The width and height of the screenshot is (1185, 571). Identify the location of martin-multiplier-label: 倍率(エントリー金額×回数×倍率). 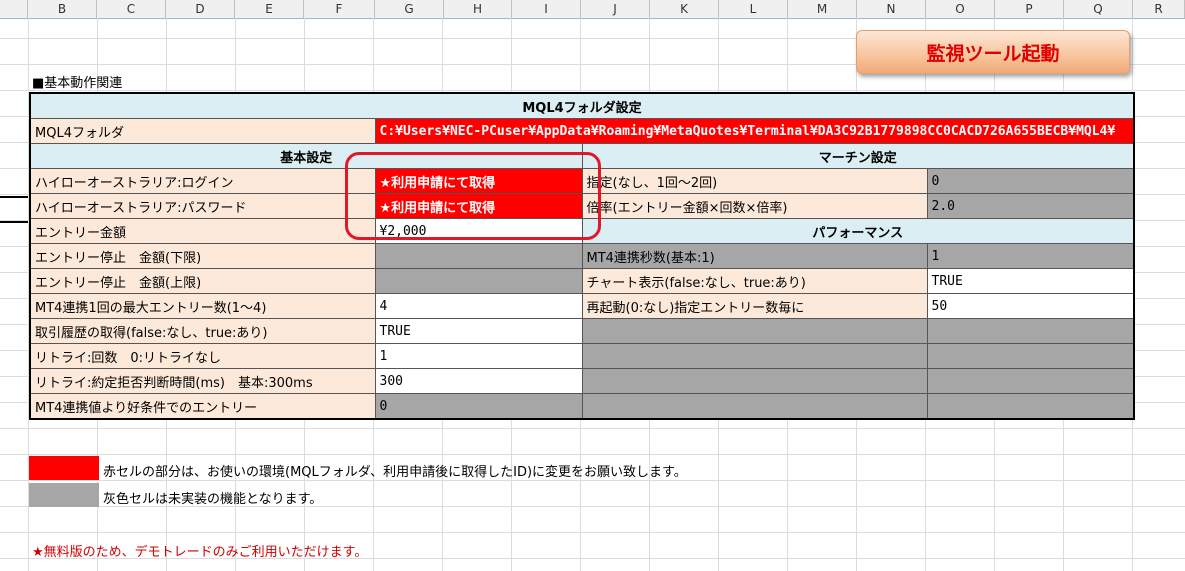
(754, 206).